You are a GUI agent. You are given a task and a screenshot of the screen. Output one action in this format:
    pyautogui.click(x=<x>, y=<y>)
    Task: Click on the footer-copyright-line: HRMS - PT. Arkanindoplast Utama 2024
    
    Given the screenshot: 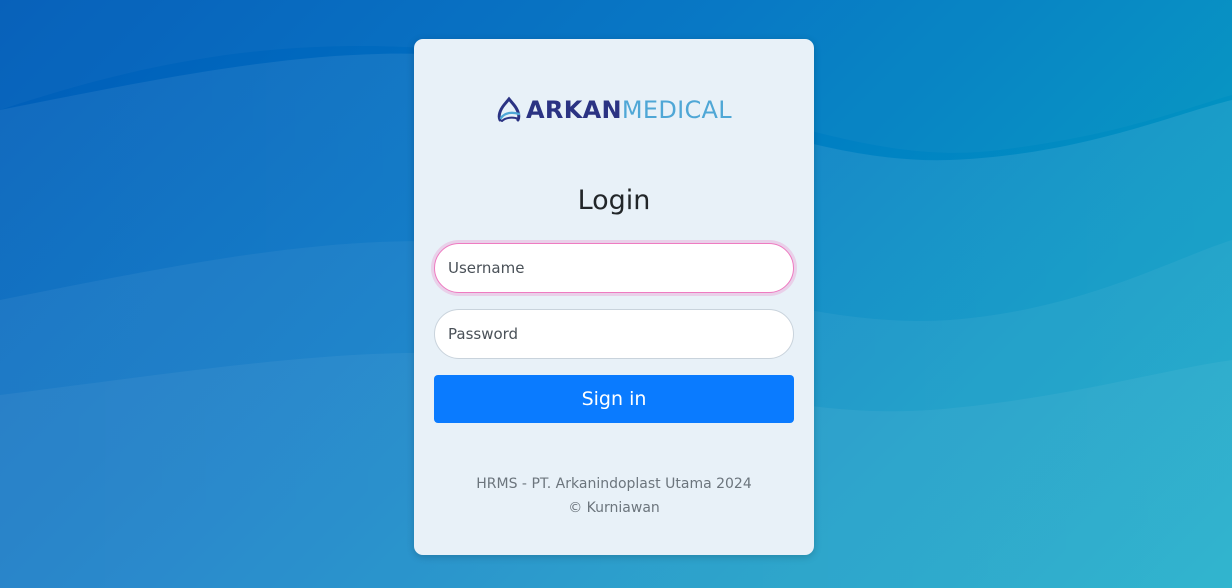 What is the action you would take?
    pyautogui.click(x=614, y=484)
    